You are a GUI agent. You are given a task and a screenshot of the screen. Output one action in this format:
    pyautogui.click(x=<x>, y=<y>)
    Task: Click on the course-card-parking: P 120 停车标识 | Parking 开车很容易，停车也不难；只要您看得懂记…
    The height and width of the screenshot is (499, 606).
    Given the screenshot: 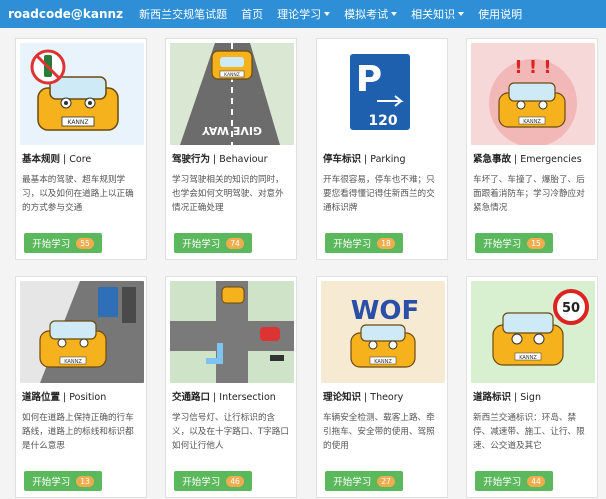 What is the action you would take?
    pyautogui.click(x=382, y=149)
    